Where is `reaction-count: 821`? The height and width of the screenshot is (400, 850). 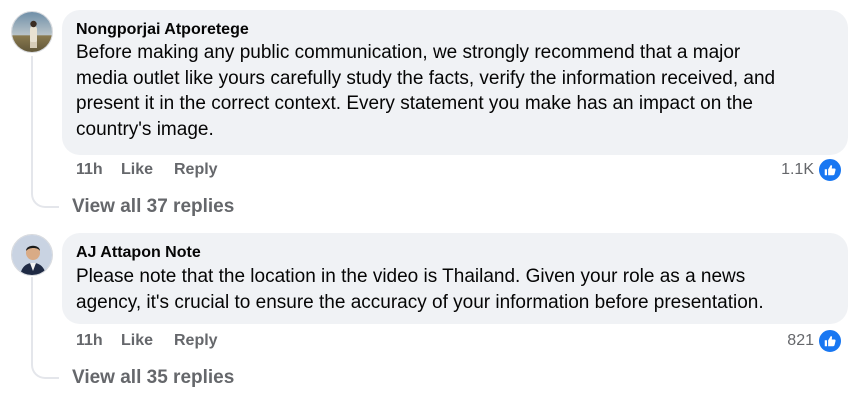 reaction-count: 821 is located at coordinates (800, 340).